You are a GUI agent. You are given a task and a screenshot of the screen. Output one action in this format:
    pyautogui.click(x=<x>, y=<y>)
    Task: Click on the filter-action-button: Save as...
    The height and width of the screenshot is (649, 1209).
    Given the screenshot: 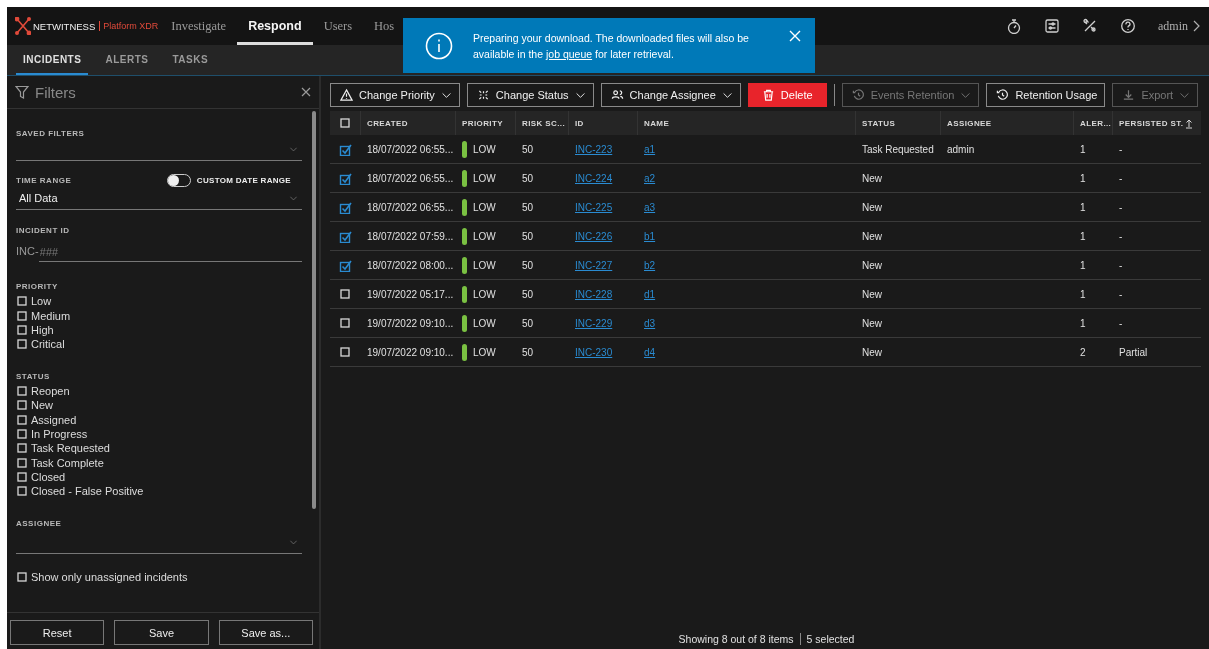 What is the action you would take?
    pyautogui.click(x=265, y=632)
    